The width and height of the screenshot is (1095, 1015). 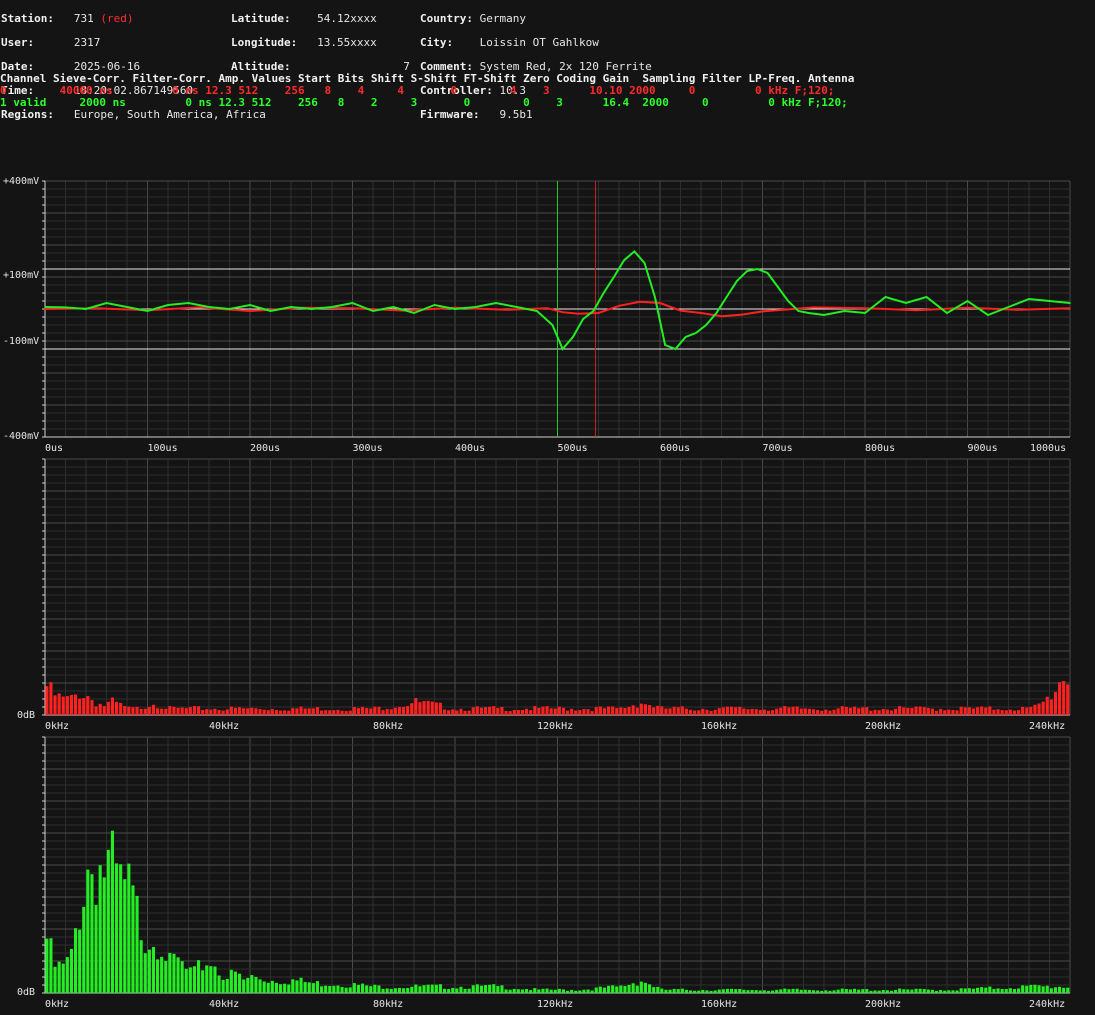 What do you see at coordinates (21, 341) in the screenshot?
I see `wave-y-label-minus100: -100mV` at bounding box center [21, 341].